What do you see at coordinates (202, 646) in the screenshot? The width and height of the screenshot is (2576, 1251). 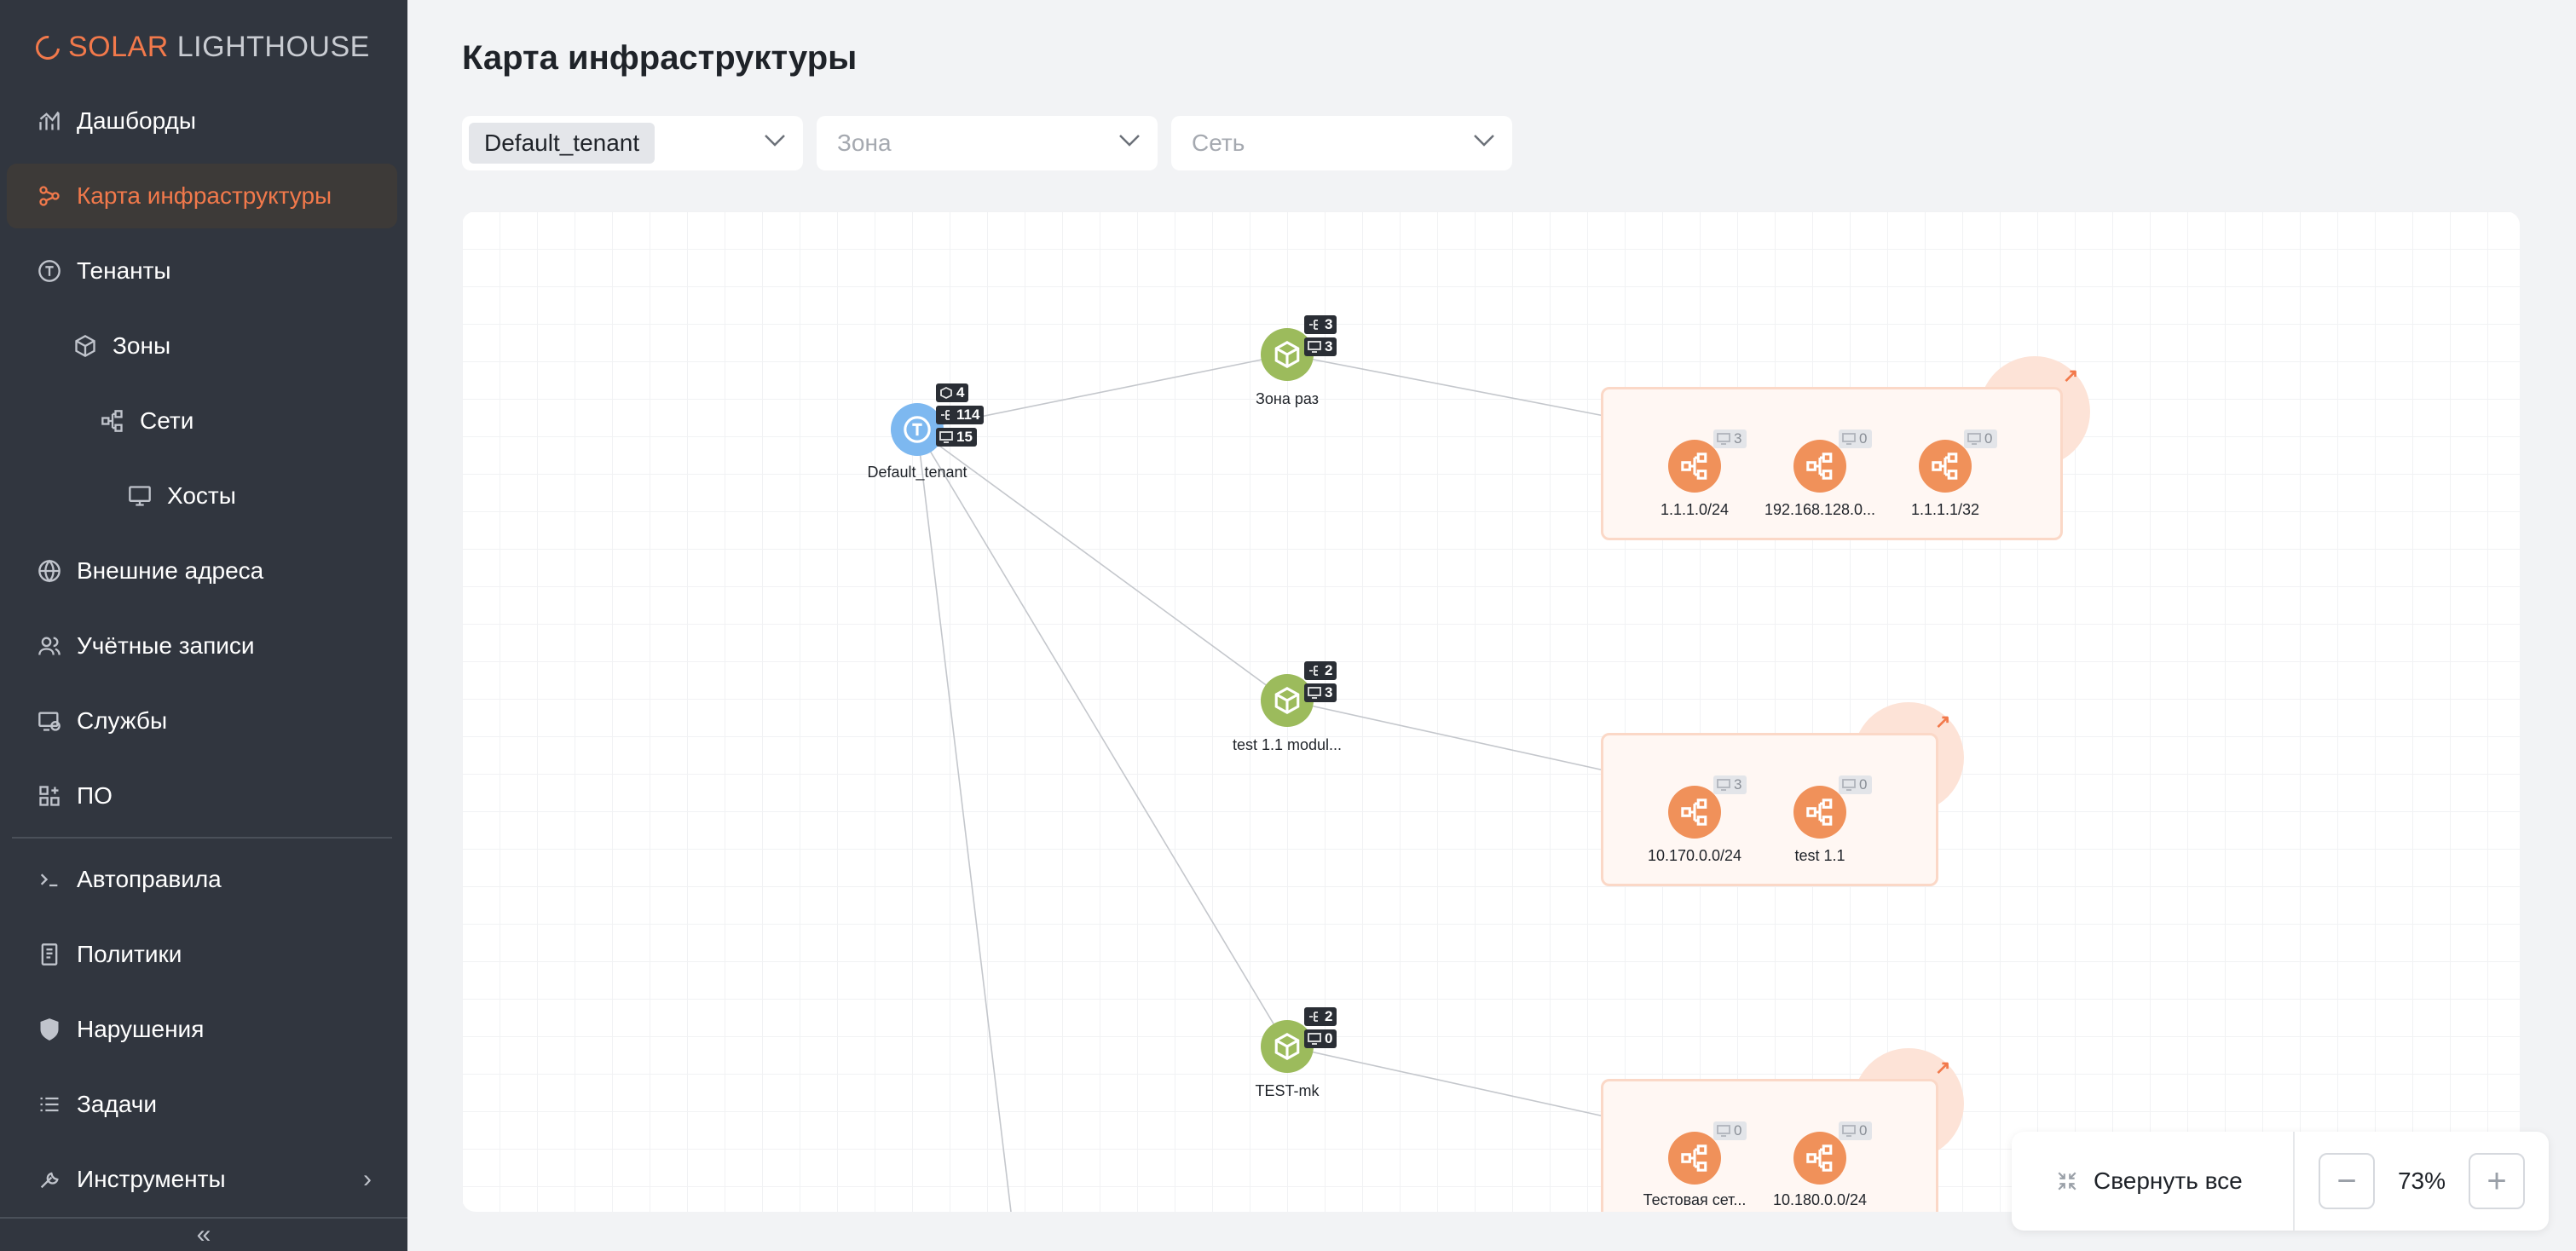 I see `sidebar-item-accounts: Учётные записи` at bounding box center [202, 646].